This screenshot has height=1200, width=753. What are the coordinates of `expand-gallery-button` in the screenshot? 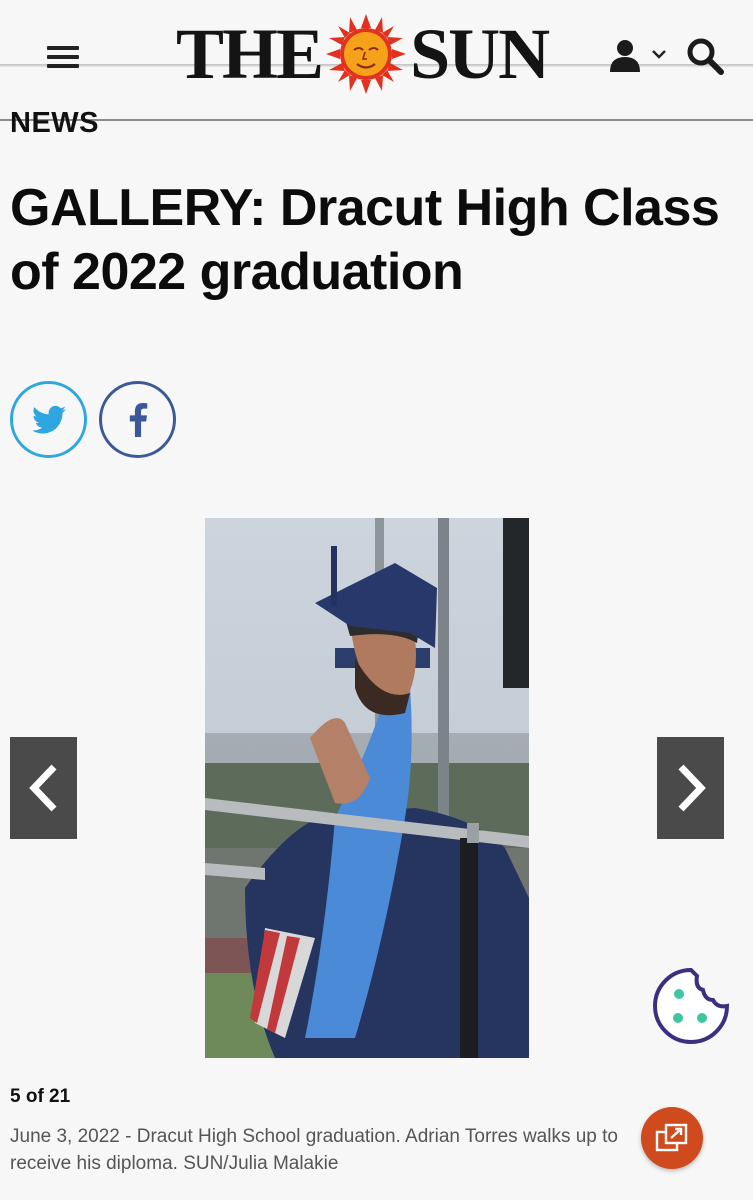 It's located at (672, 1138).